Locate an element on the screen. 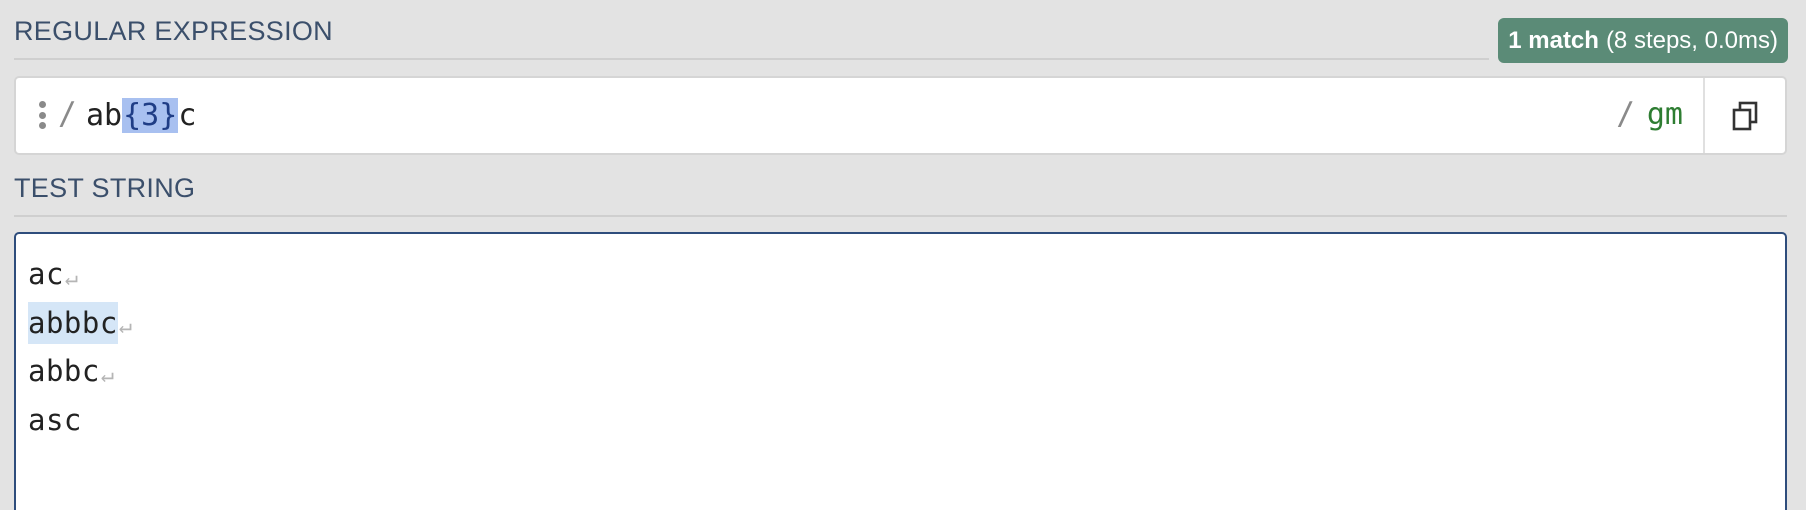 This screenshot has width=1806, height=510. test-header-divider is located at coordinates (900, 216).